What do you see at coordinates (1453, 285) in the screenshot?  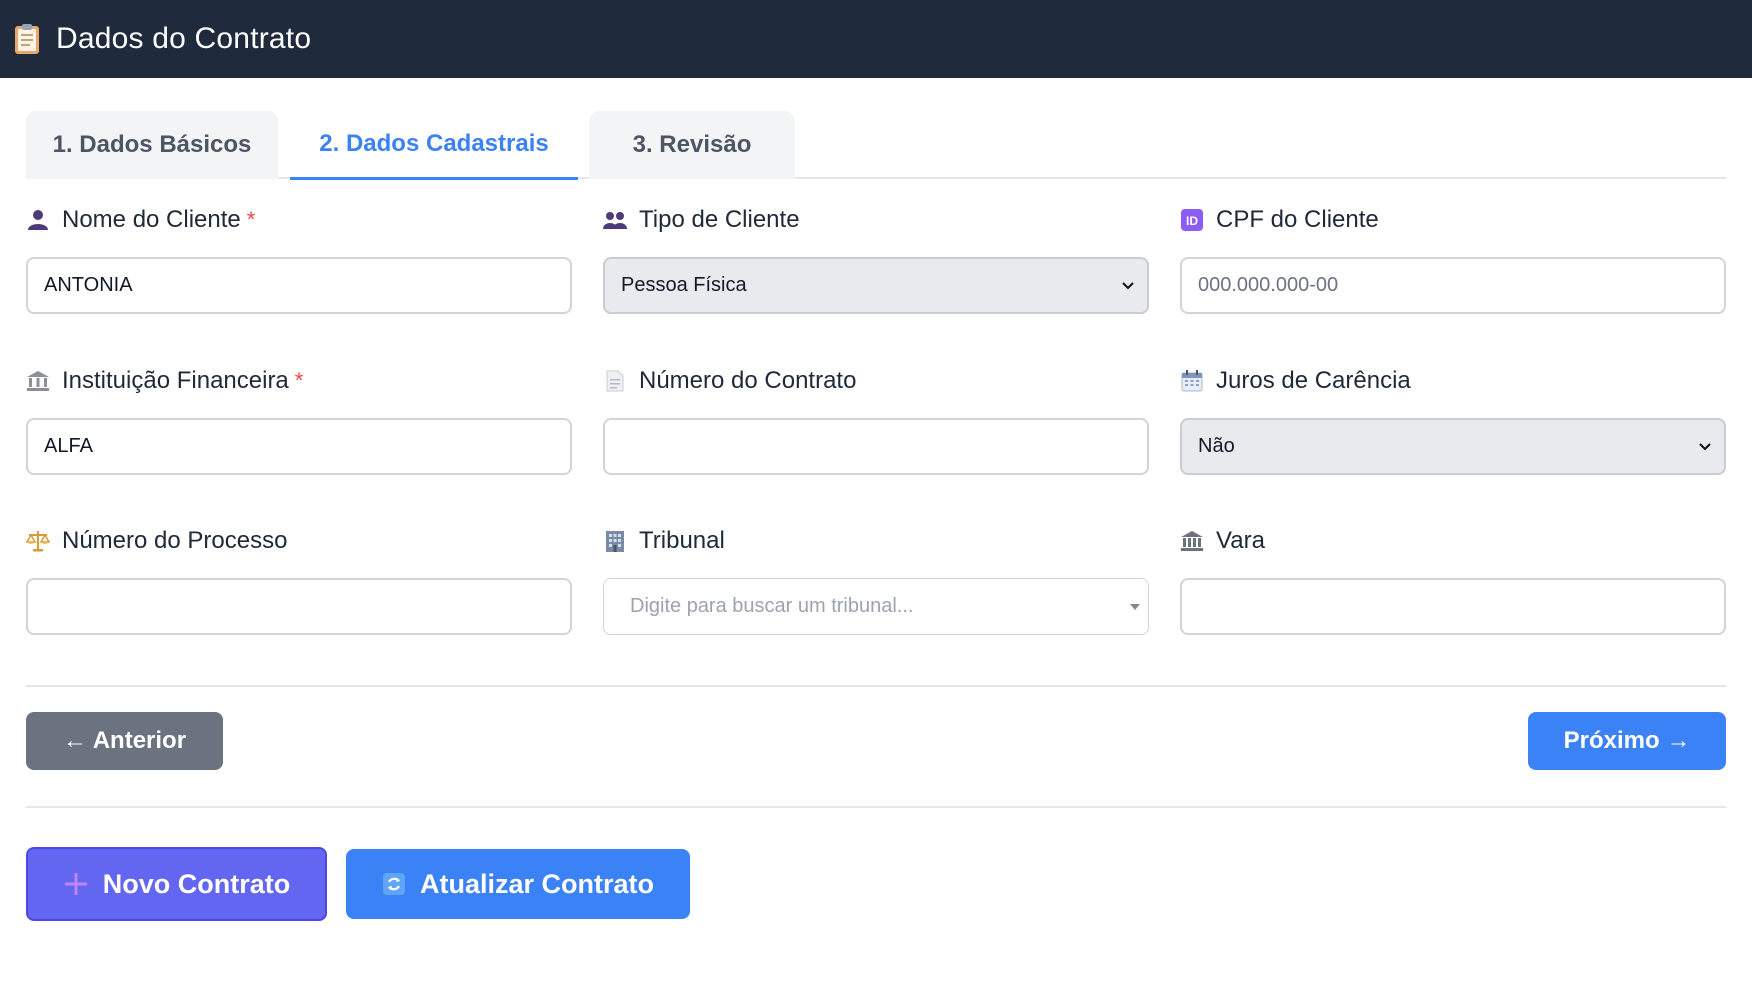 I see `cpf-cliente-input: 000.000.000-00` at bounding box center [1453, 285].